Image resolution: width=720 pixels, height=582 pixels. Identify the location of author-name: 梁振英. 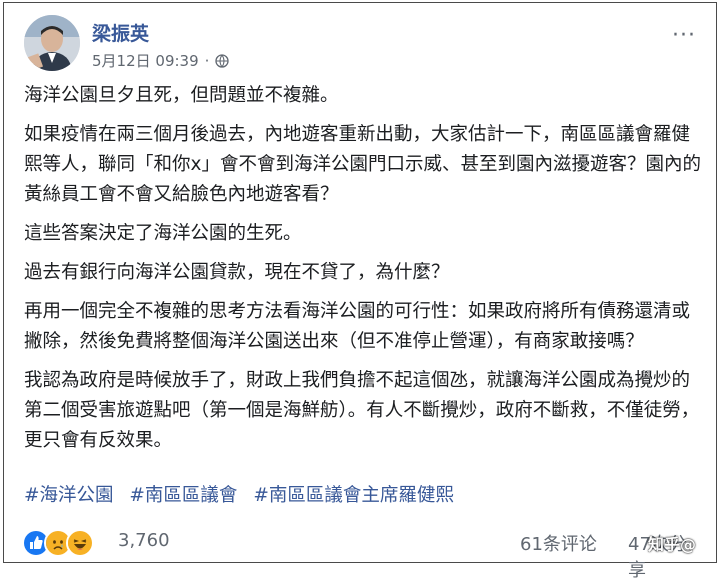
(120, 32).